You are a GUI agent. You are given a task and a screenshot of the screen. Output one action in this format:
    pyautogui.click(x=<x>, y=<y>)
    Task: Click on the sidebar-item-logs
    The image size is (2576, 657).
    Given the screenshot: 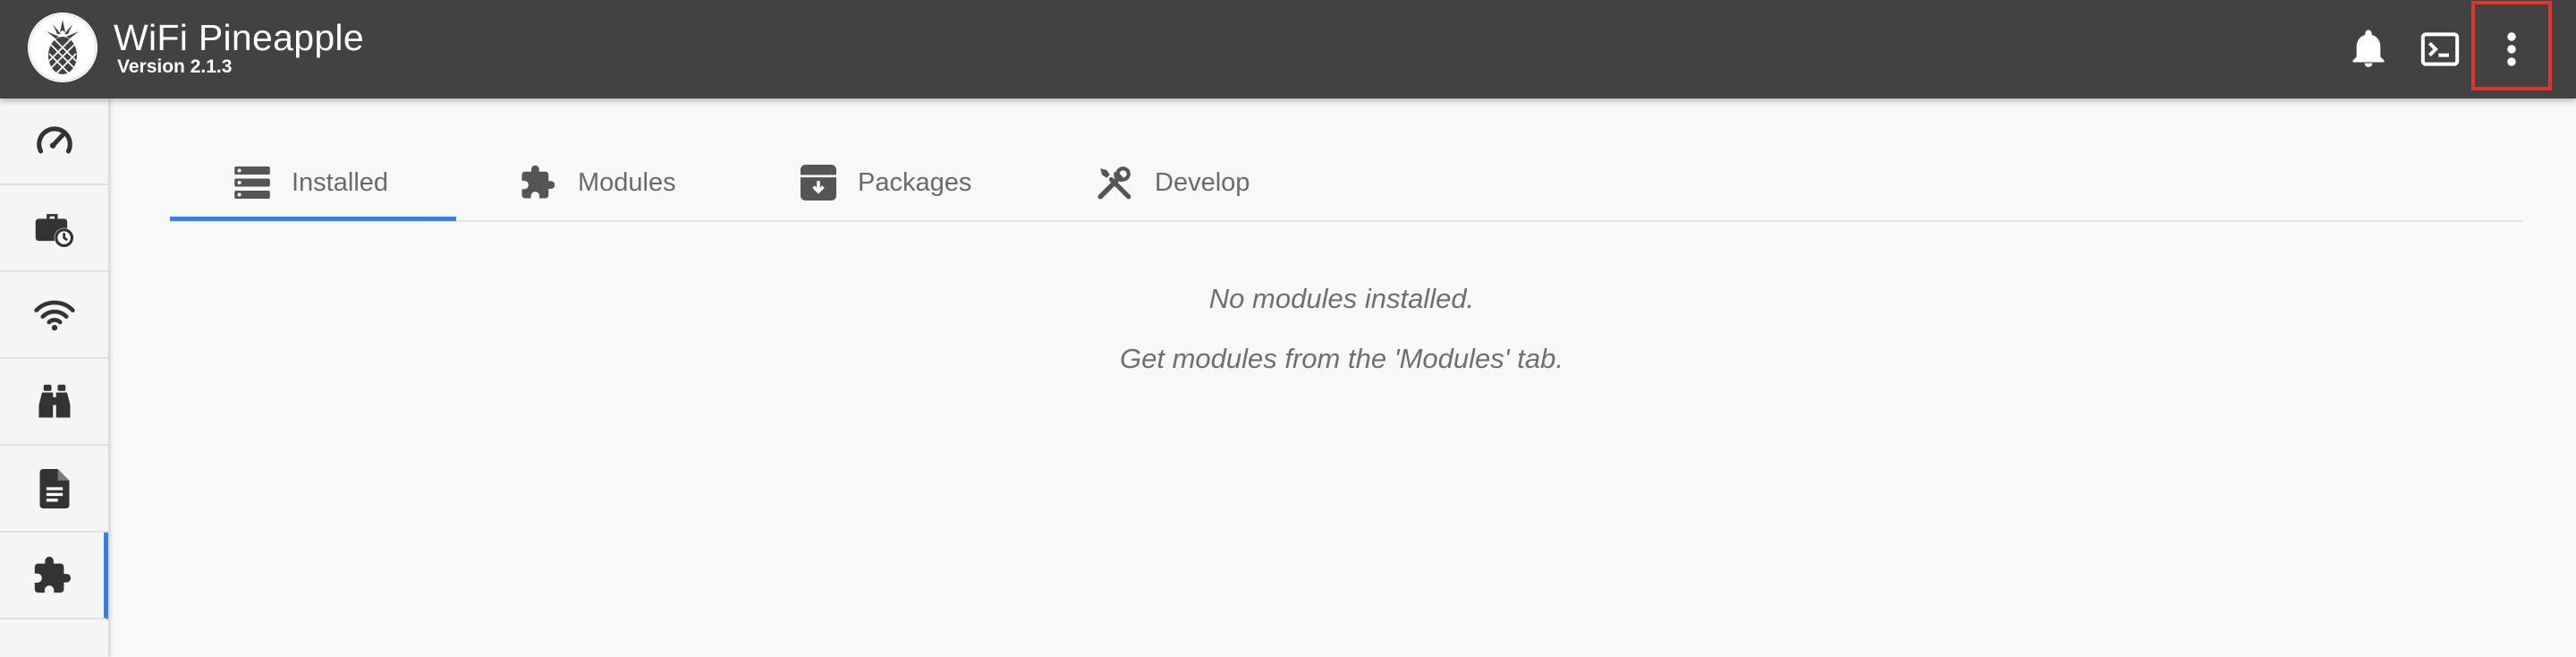 What is the action you would take?
    pyautogui.click(x=54, y=489)
    